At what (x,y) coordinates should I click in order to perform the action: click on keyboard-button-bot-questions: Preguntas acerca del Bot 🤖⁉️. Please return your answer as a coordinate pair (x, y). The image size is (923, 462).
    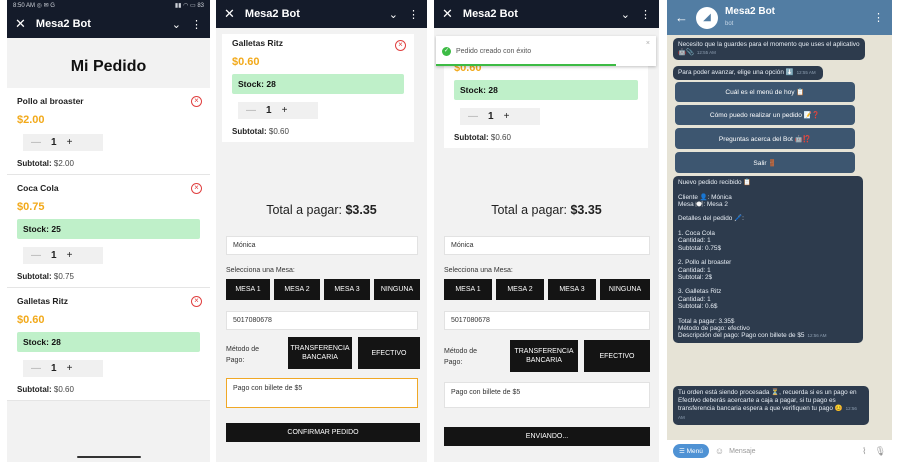
    Looking at the image, I should click on (765, 138).